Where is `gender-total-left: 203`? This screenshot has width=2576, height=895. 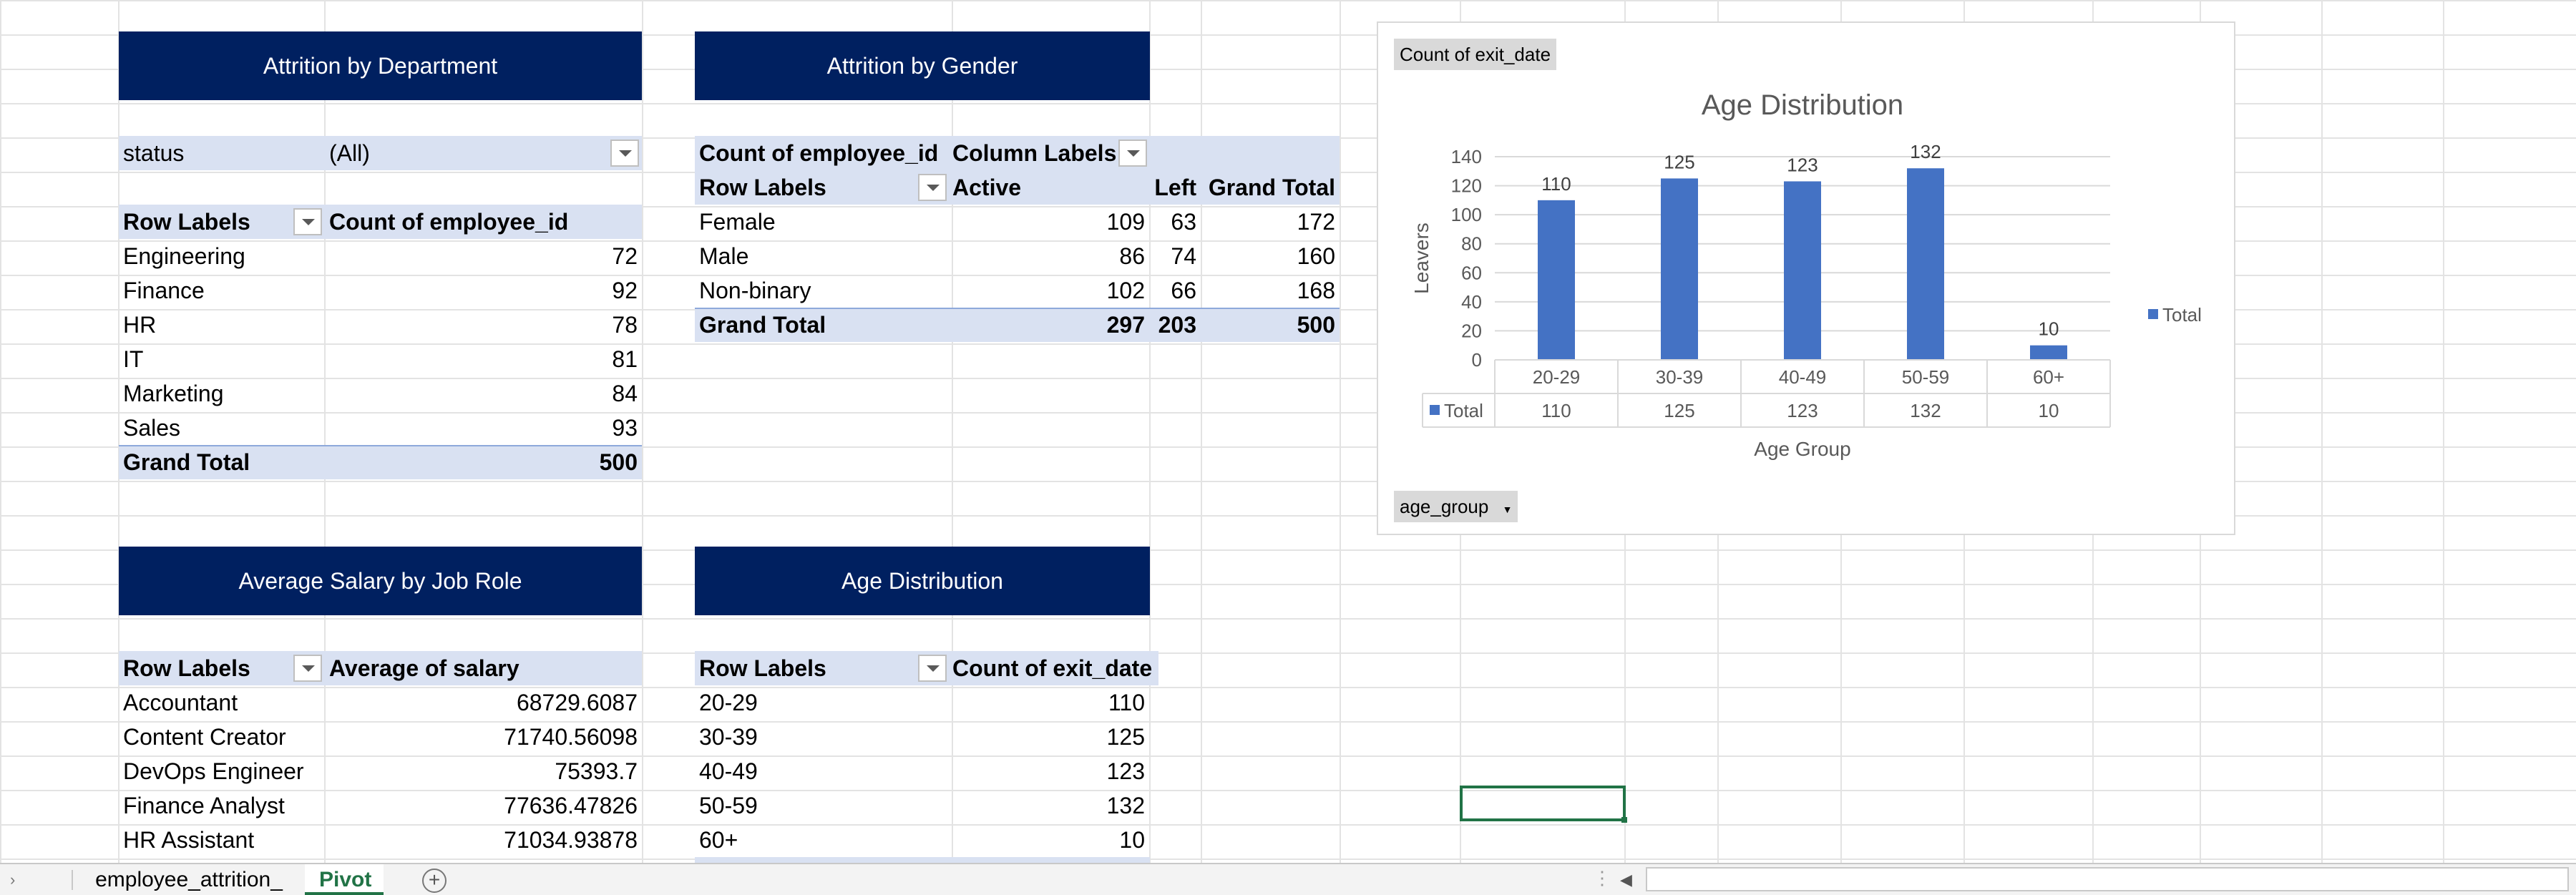 gender-total-left: 203 is located at coordinates (1177, 325).